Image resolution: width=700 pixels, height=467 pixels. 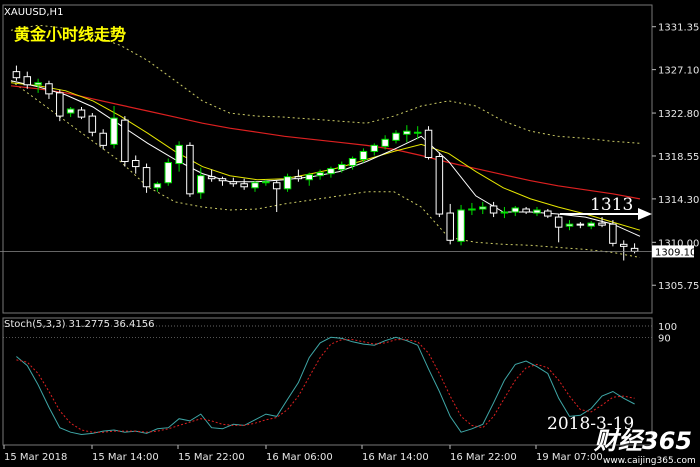 What do you see at coordinates (70, 34) in the screenshot?
I see `chart-title: 黄金小时线走势` at bounding box center [70, 34].